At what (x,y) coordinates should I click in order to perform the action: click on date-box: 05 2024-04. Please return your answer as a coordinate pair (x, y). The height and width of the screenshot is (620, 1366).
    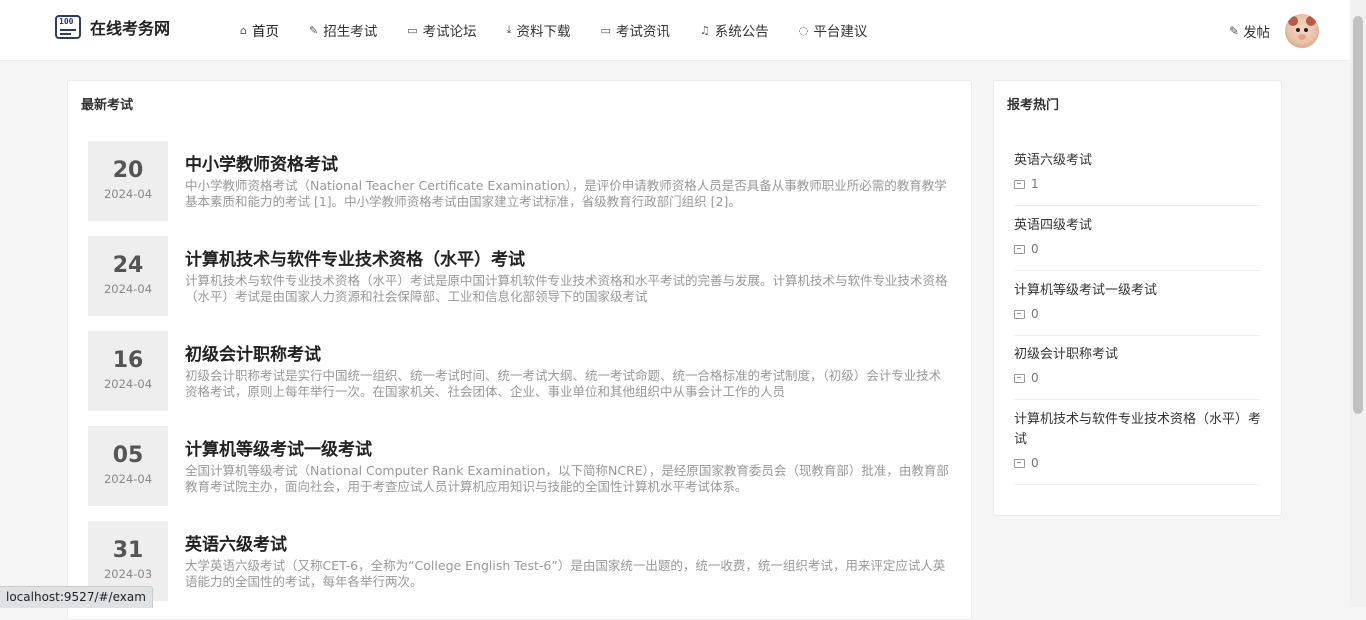
    Looking at the image, I should click on (128, 466).